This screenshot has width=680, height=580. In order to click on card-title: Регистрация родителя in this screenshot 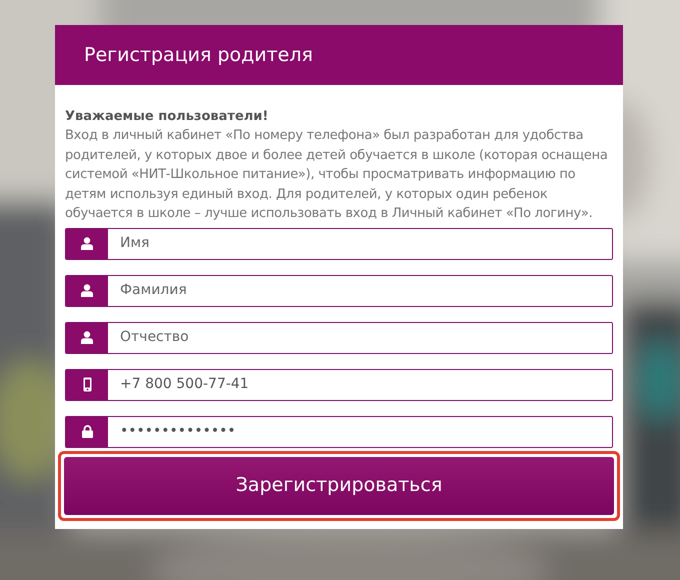, I will do `click(198, 55)`.